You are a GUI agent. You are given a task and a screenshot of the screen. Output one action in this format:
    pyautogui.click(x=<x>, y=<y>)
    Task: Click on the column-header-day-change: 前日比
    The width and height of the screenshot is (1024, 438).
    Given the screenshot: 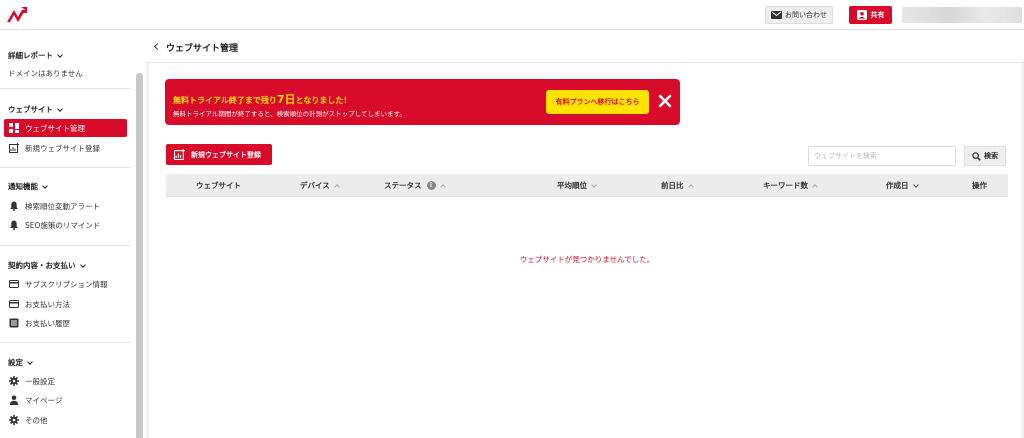 What is the action you would take?
    pyautogui.click(x=677, y=185)
    